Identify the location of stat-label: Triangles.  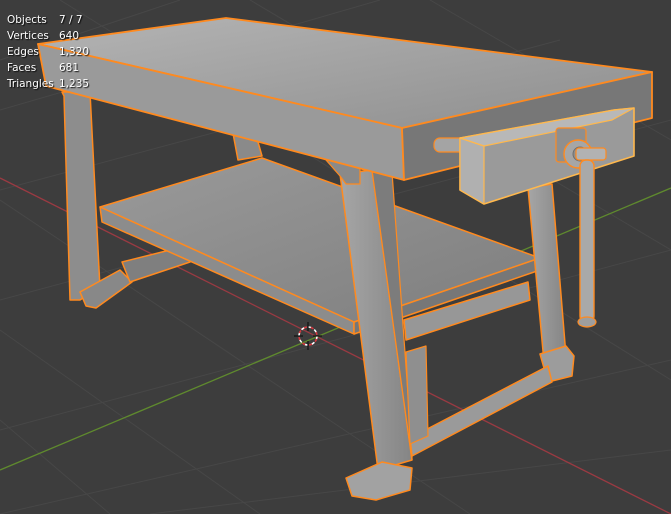
(30, 84).